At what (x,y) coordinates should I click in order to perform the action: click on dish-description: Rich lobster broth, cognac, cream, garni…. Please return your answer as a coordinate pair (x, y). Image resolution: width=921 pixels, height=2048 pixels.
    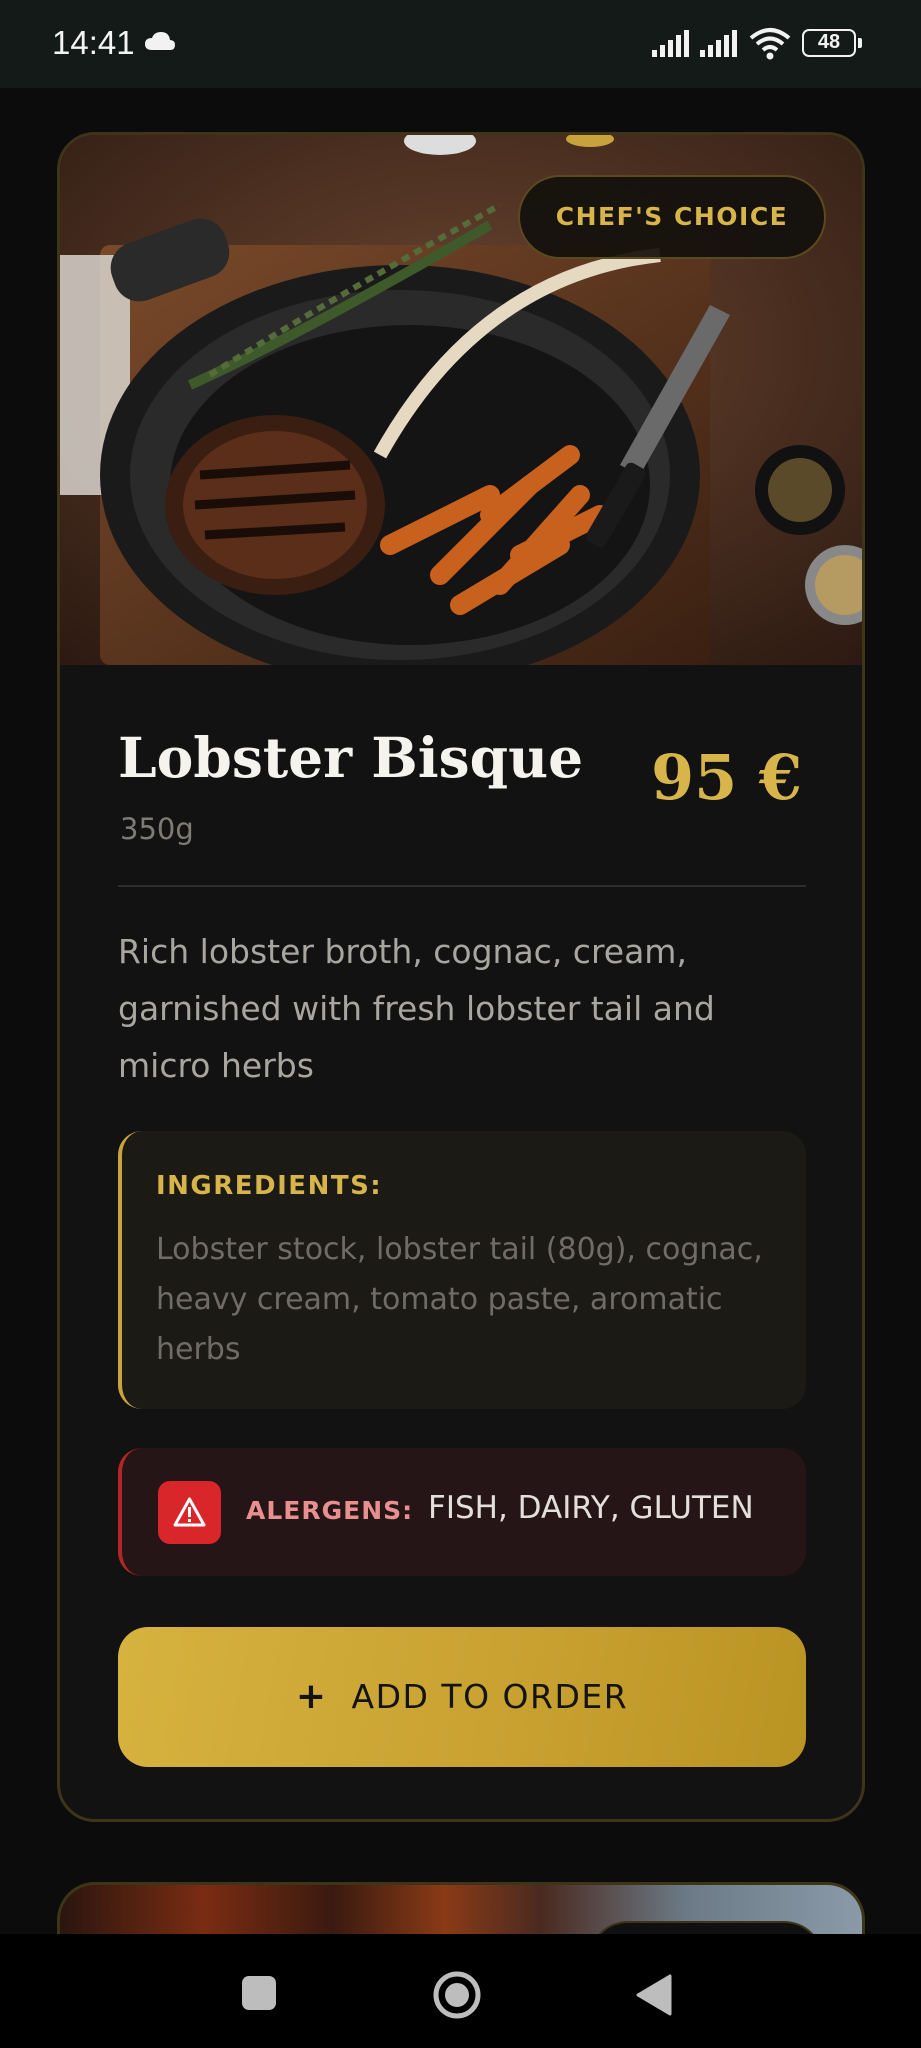
    Looking at the image, I should click on (416, 1008).